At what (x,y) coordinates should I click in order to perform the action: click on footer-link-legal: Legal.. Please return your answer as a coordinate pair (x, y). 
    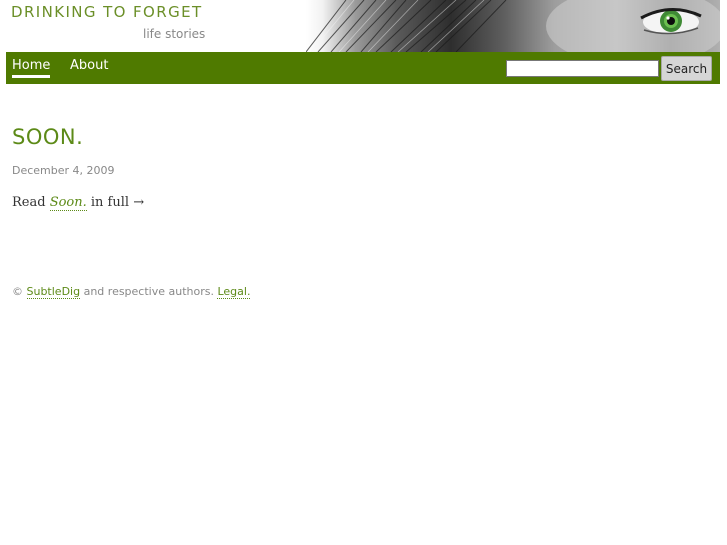
    Looking at the image, I should click on (234, 292).